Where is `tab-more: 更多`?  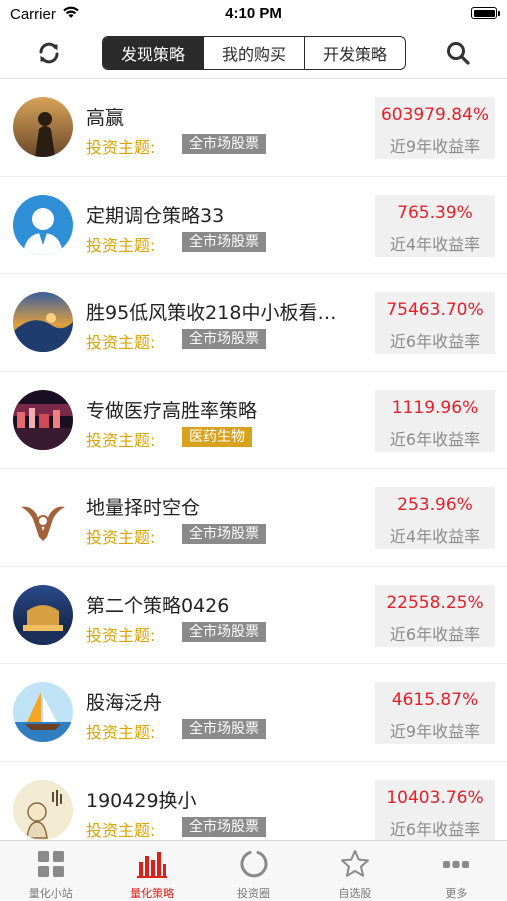 tab-more: 更多 is located at coordinates (456, 870).